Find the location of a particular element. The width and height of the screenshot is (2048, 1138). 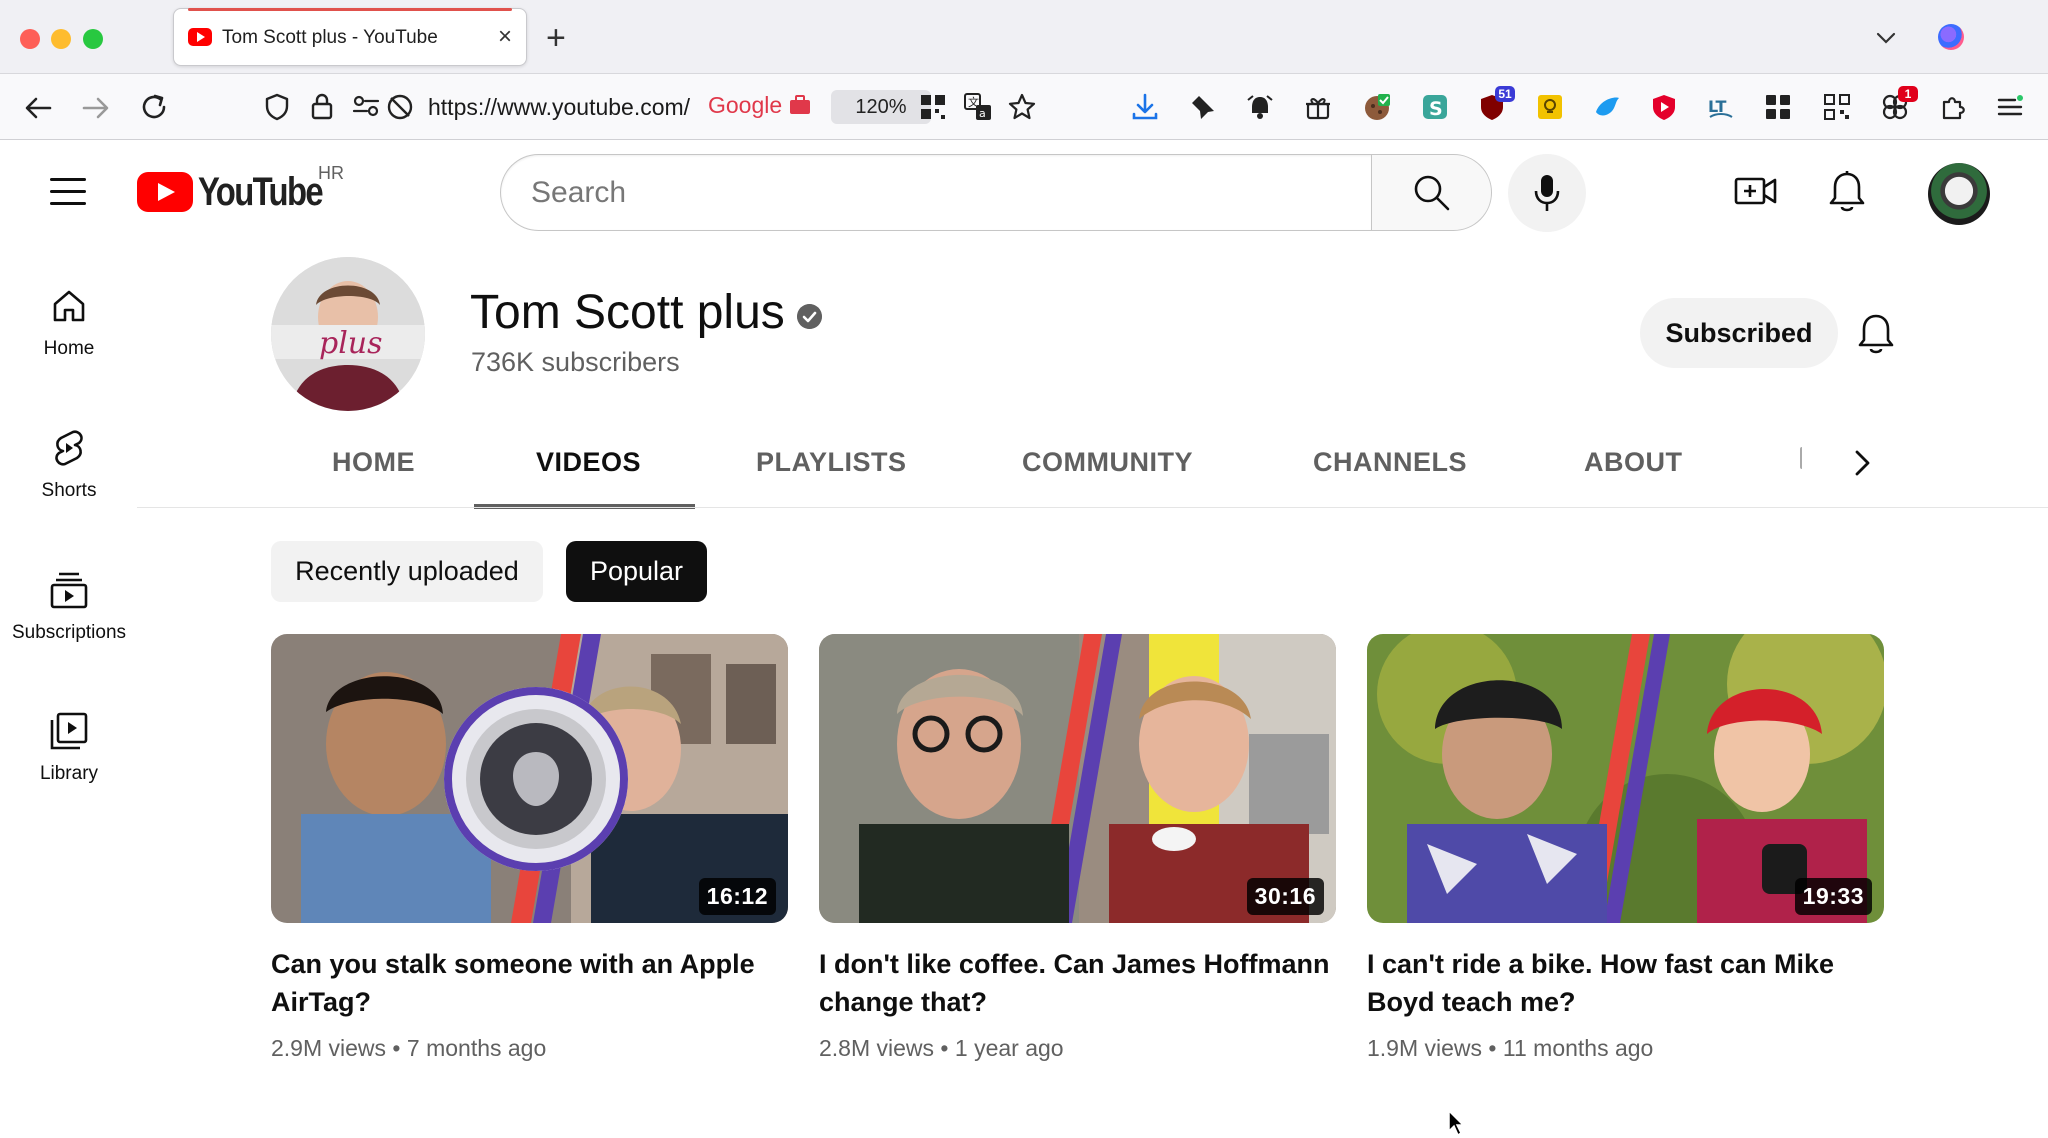

video-duration: 16:12 is located at coordinates (737, 896).